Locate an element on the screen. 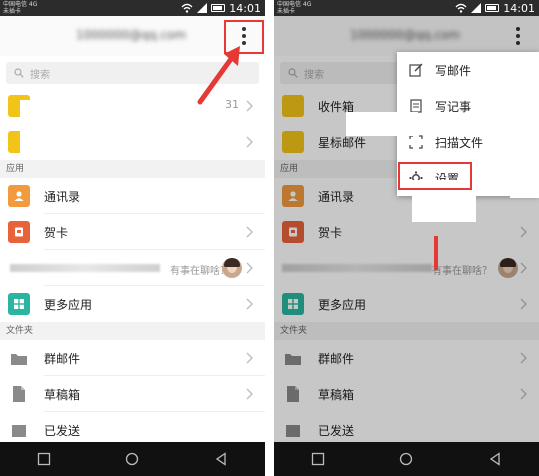  grid-icon is located at coordinates (19, 304).